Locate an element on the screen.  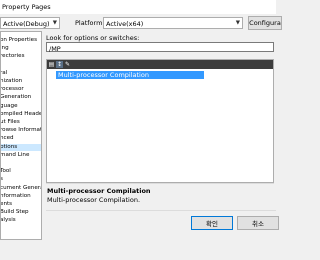
window-title: Property Pages is located at coordinates (26, 7).